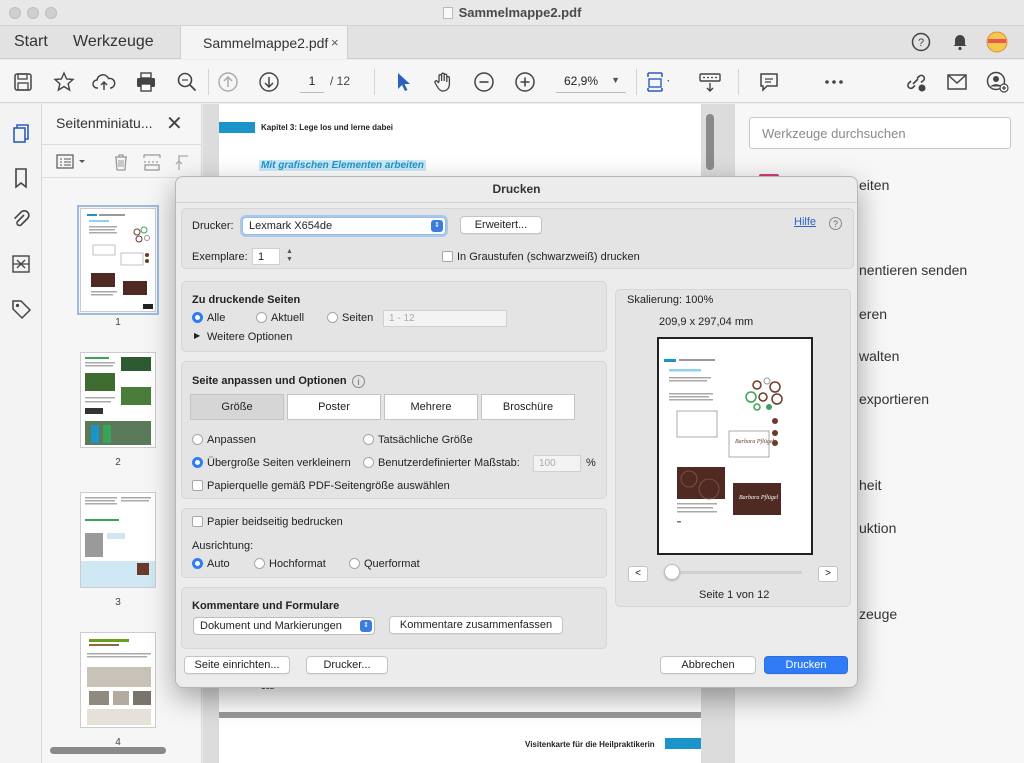  Describe the element at coordinates (197, 317) in the screenshot. I see `radio-all-pages` at that location.